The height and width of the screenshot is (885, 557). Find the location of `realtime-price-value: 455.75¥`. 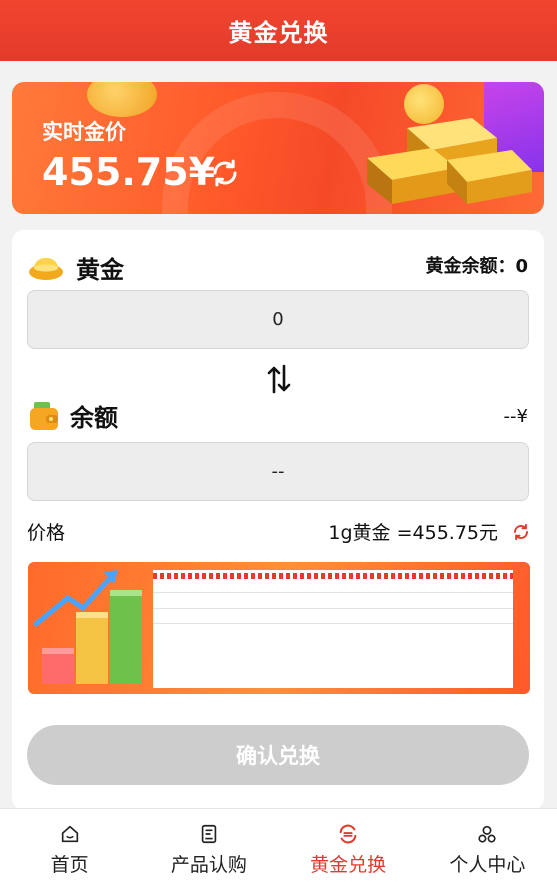

realtime-price-value: 455.75¥ is located at coordinates (129, 172).